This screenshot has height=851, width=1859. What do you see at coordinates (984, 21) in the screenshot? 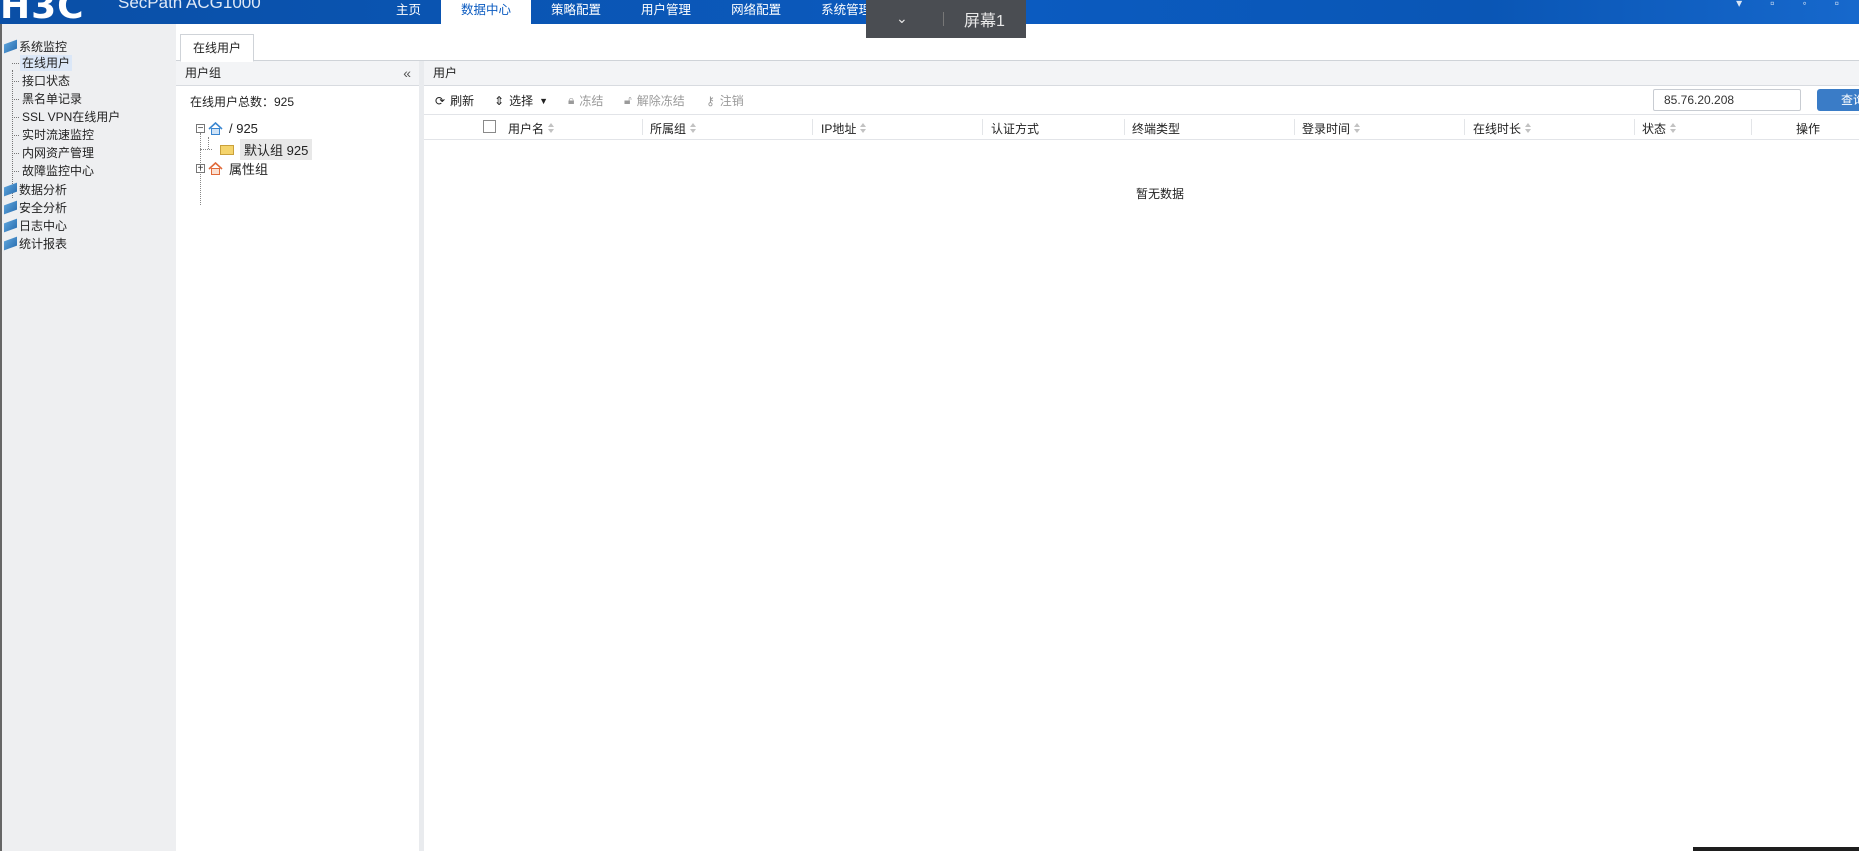
I see `screen-label: 屏幕1` at bounding box center [984, 21].